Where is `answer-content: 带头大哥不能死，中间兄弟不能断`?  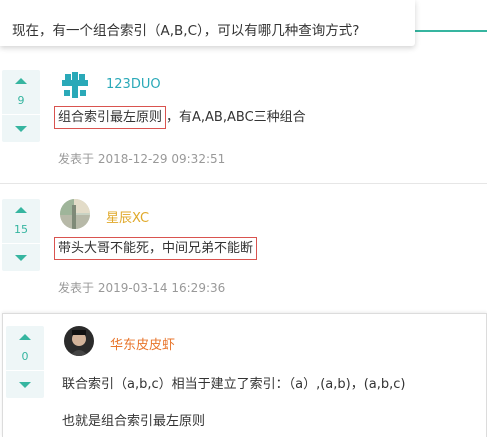
answer-content: 带头大哥不能死，中间兄弟不能断 is located at coordinates (156, 248).